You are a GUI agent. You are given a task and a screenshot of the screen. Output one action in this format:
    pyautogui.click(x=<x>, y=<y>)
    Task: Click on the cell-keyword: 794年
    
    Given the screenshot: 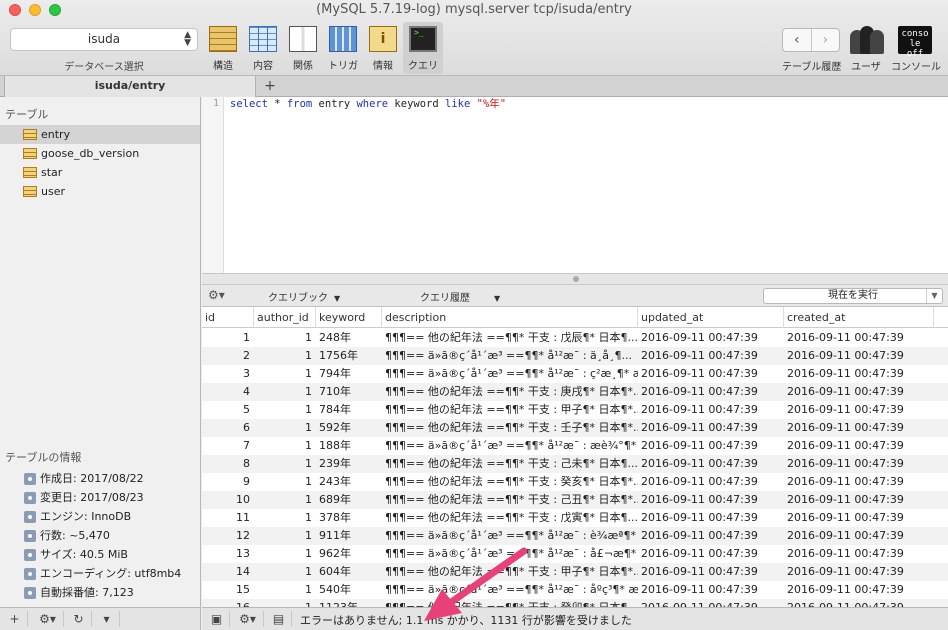 What is the action you would take?
    pyautogui.click(x=349, y=374)
    